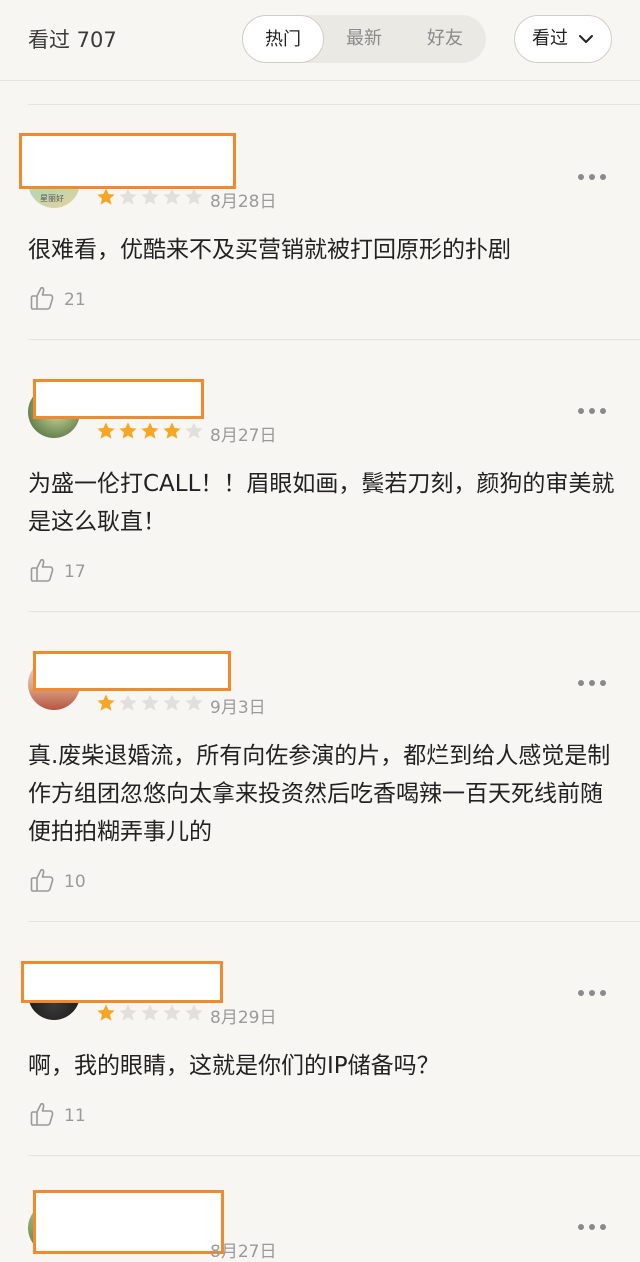 The height and width of the screenshot is (1262, 640). Describe the element at coordinates (234, 1066) in the screenshot. I see `review-text: 啊，我的眼睛，这就是你们的IP储备吗？` at that location.